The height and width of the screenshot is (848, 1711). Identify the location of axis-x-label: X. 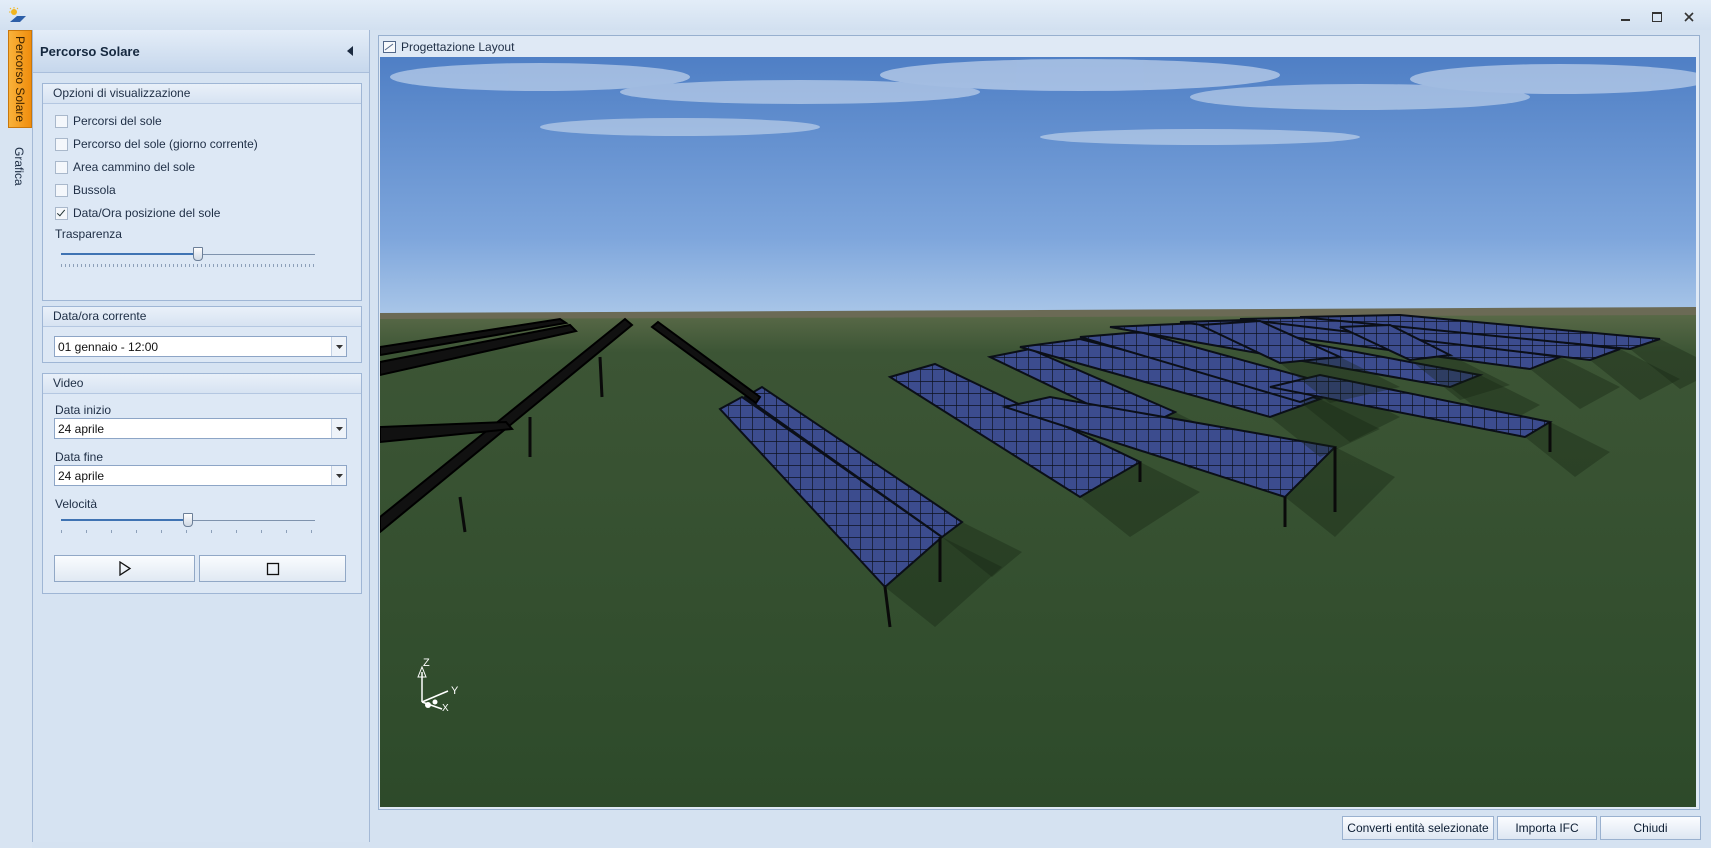
(445, 708).